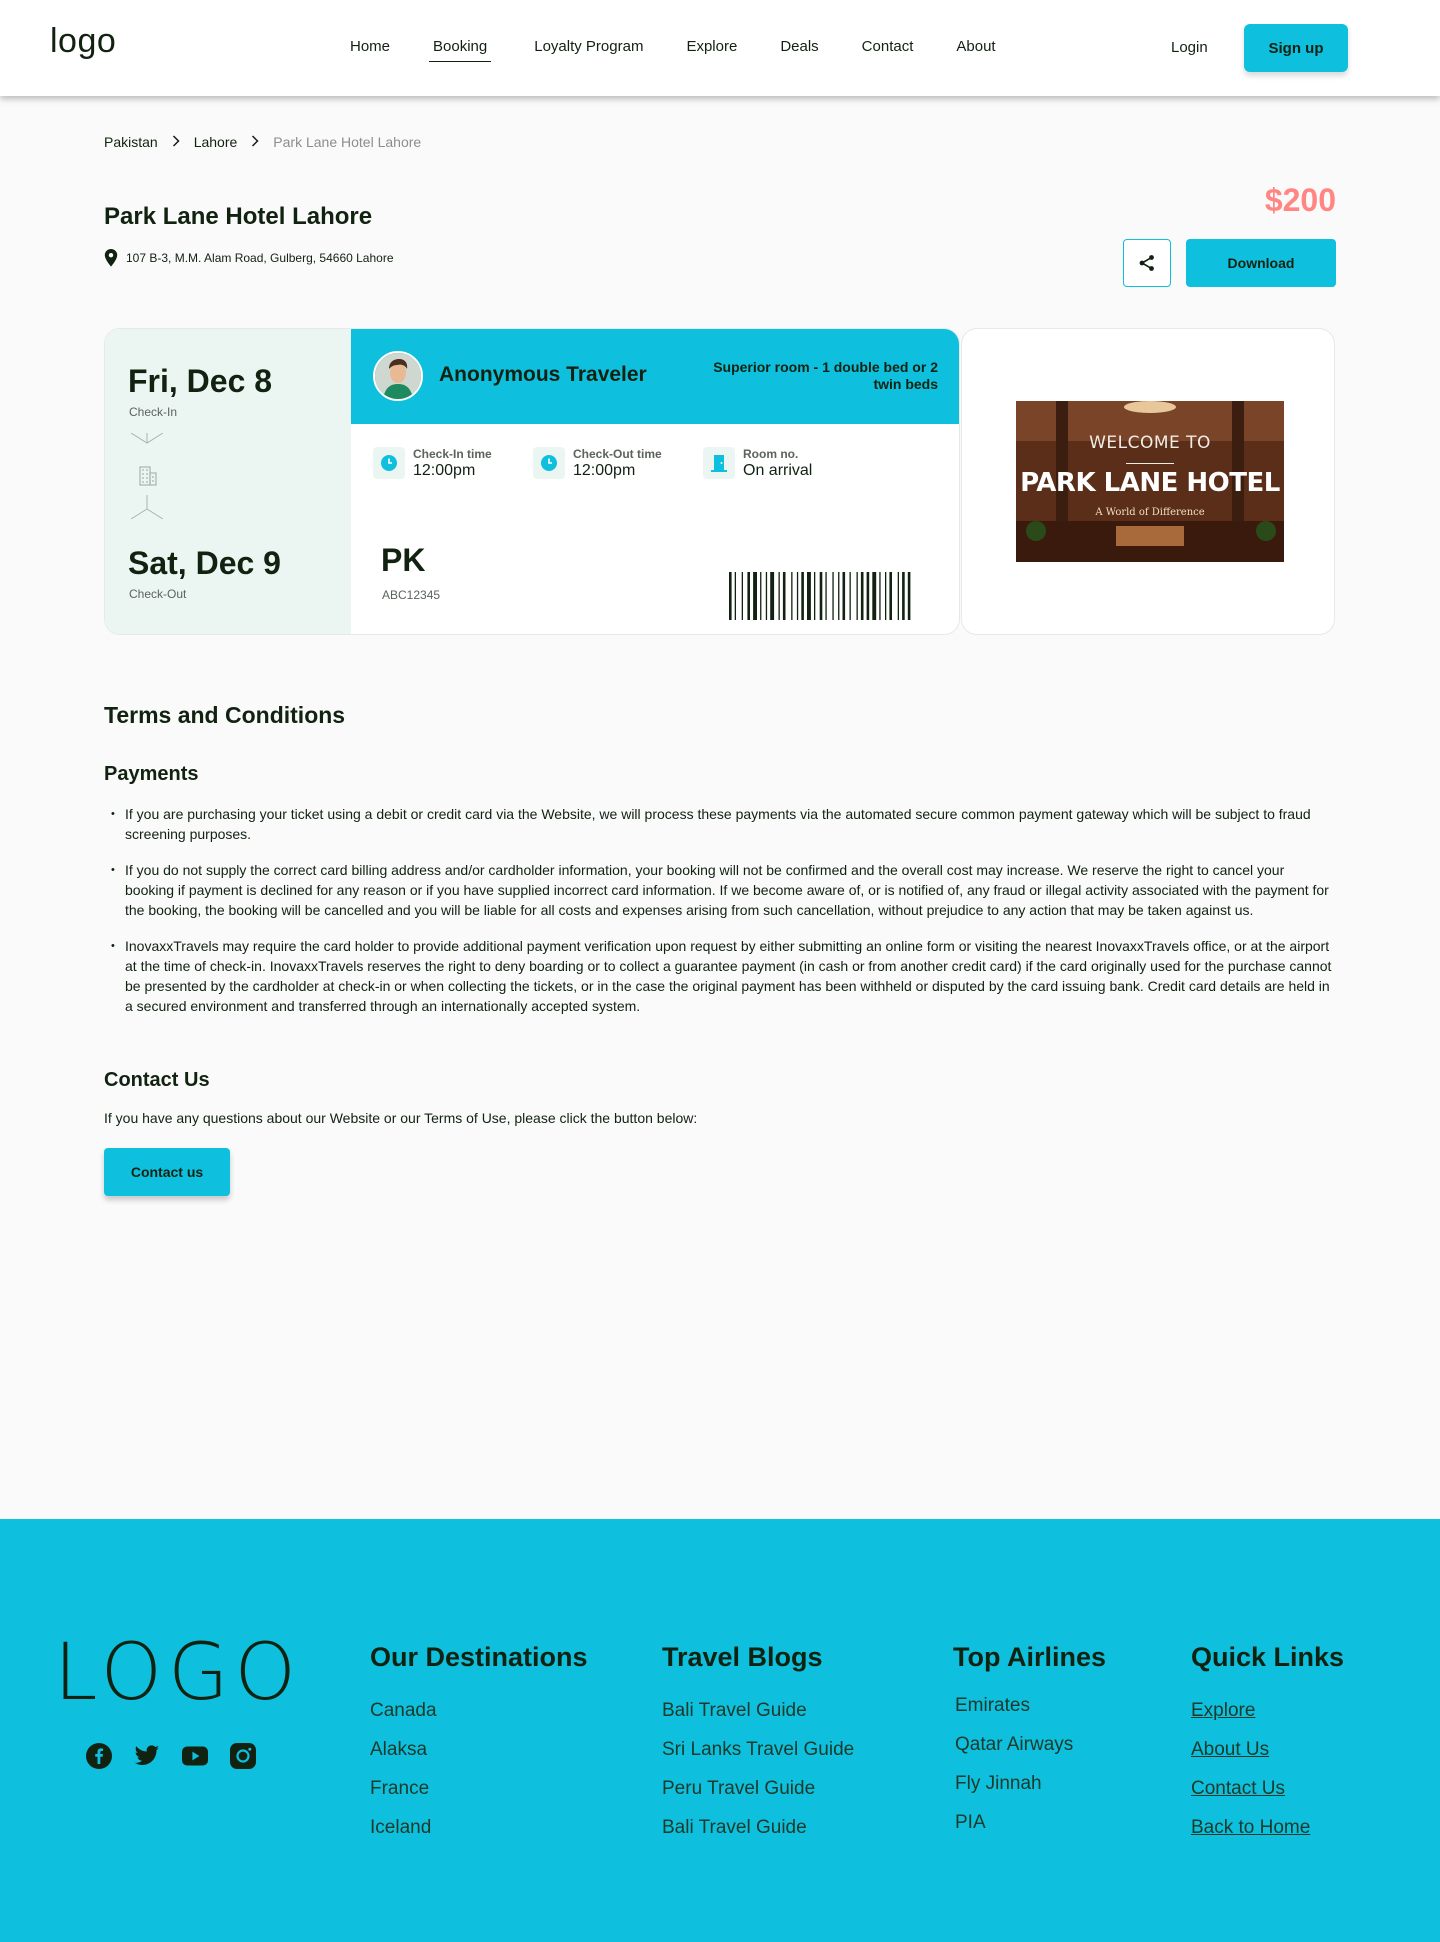  What do you see at coordinates (479, 1788) in the screenshot?
I see `footer-link: France` at bounding box center [479, 1788].